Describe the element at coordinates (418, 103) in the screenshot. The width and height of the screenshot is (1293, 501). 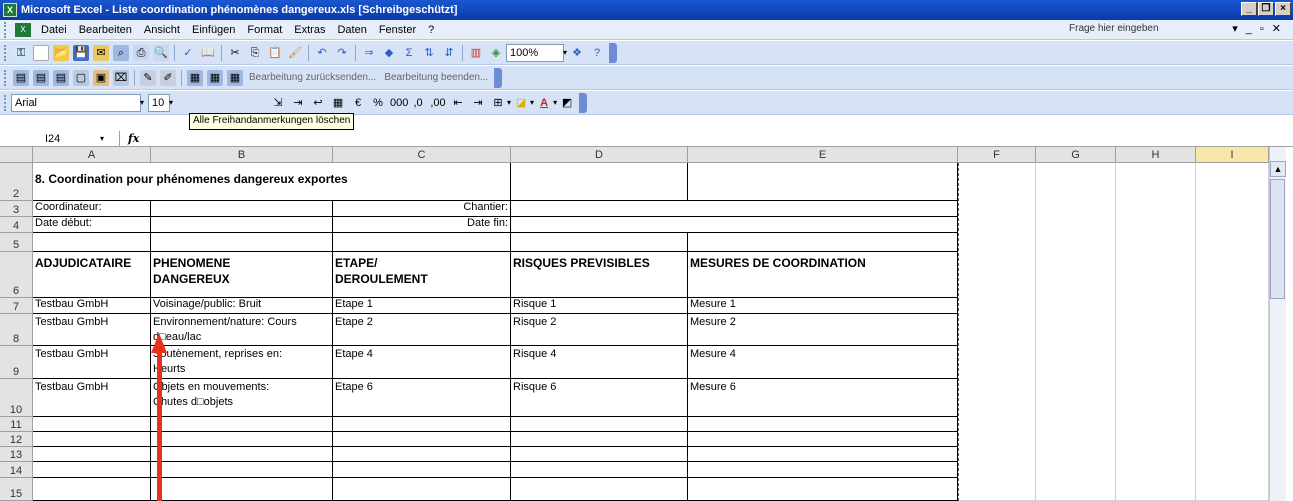
I see `increase-decimal-icon: ,0` at that location.